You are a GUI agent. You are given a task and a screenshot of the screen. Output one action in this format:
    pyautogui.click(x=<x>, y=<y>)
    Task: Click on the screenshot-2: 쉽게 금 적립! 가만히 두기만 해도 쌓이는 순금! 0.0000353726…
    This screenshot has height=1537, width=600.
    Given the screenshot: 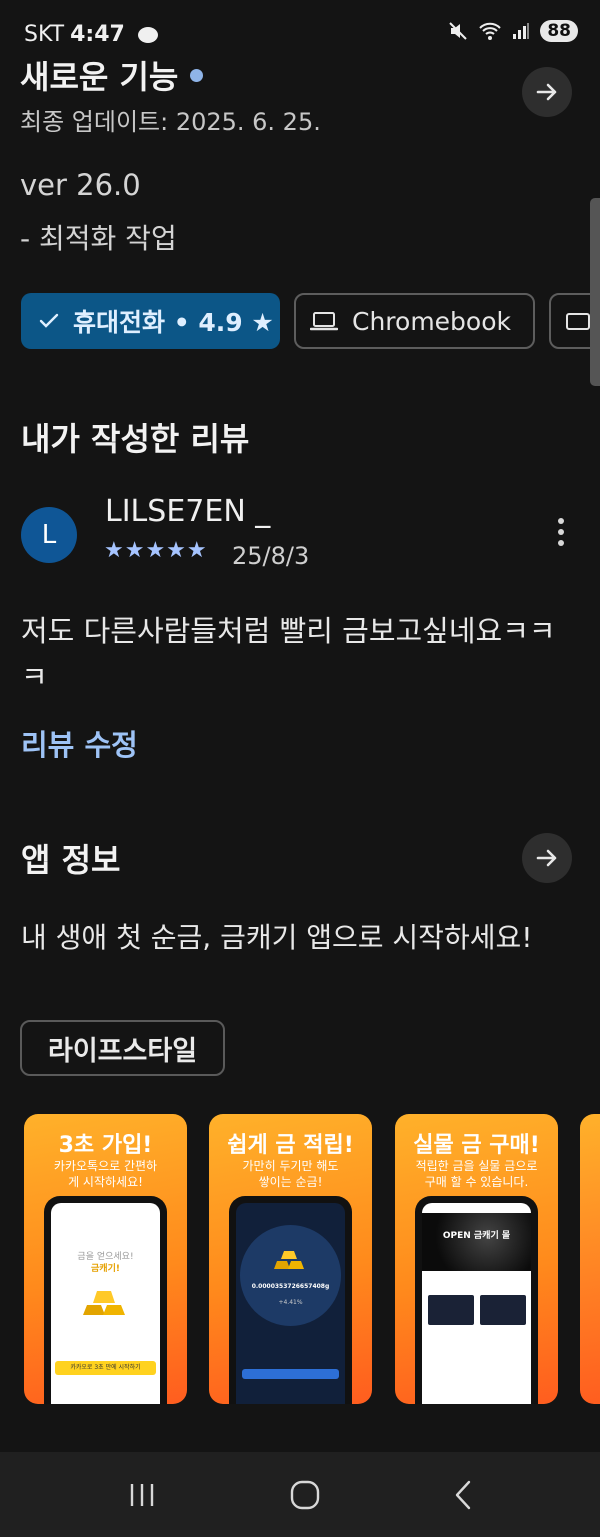 What is the action you would take?
    pyautogui.click(x=290, y=1259)
    